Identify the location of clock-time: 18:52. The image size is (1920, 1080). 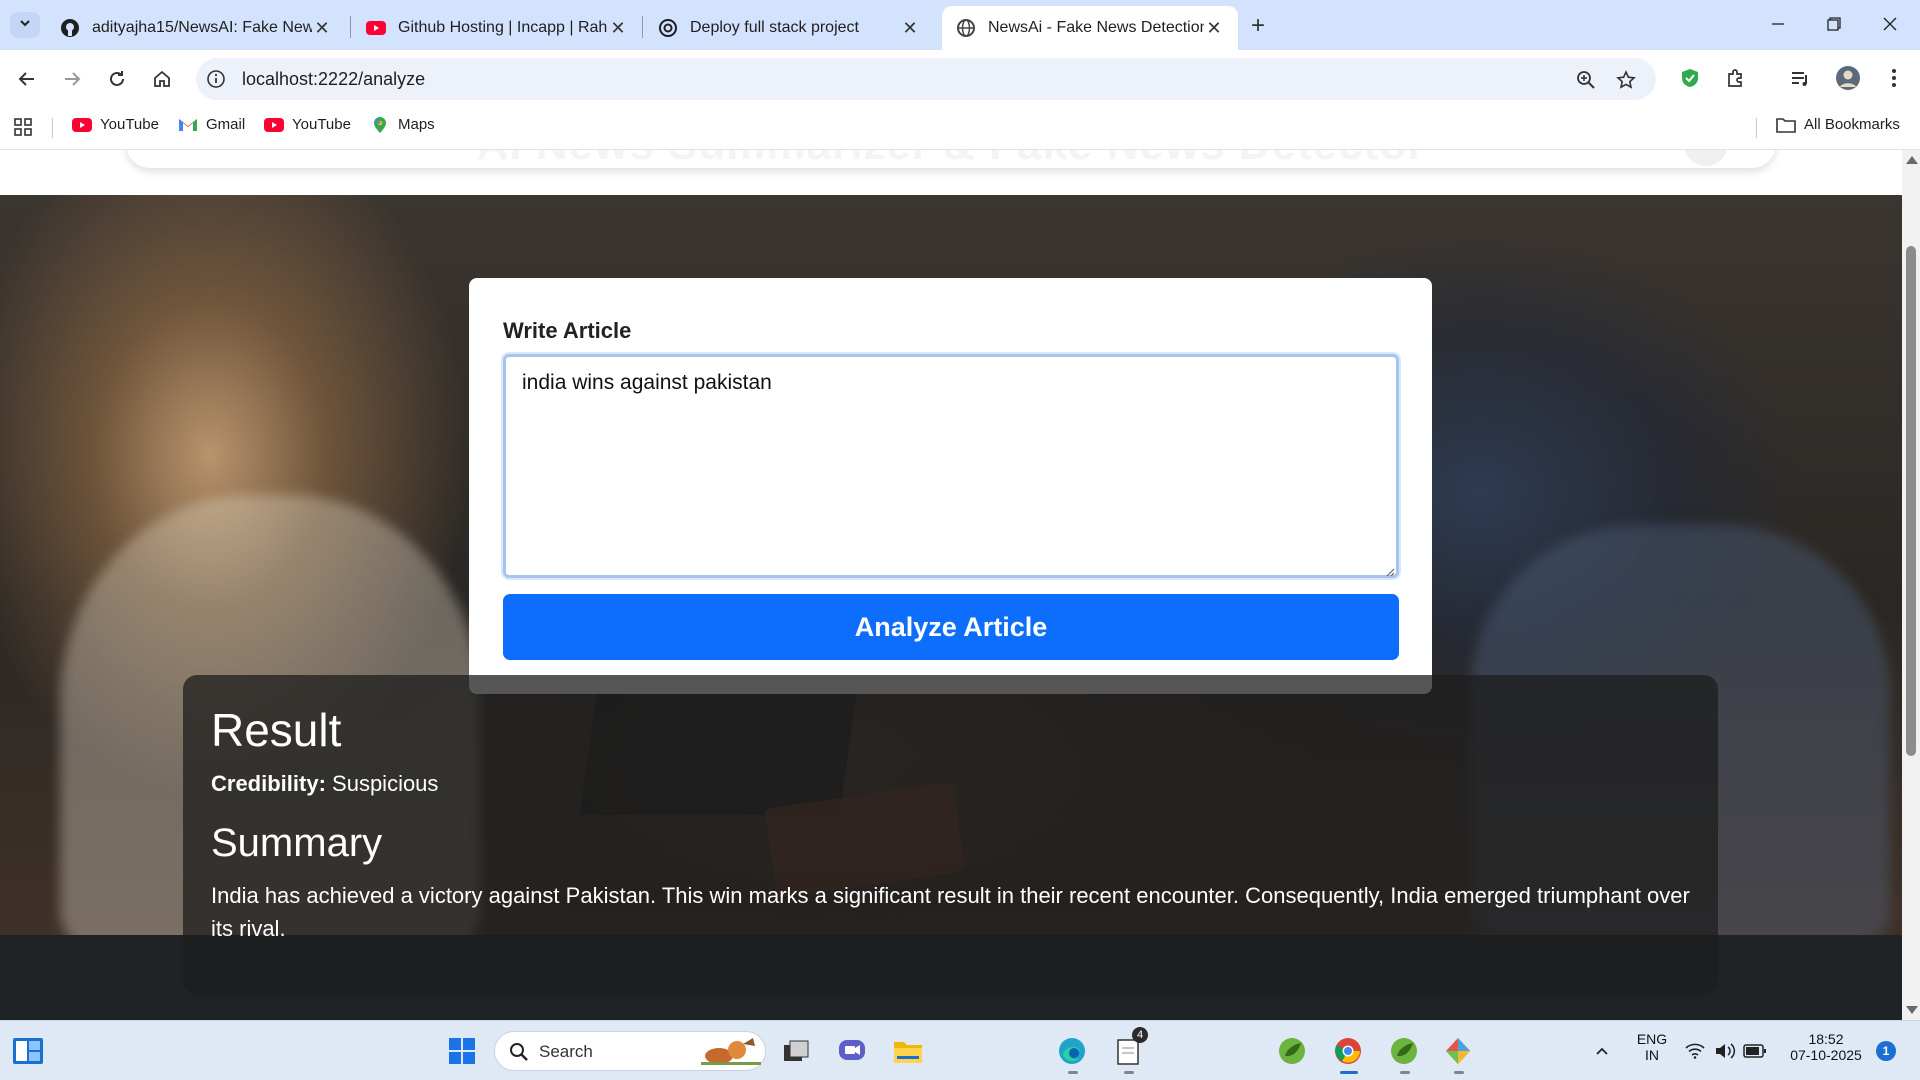
(1826, 1039).